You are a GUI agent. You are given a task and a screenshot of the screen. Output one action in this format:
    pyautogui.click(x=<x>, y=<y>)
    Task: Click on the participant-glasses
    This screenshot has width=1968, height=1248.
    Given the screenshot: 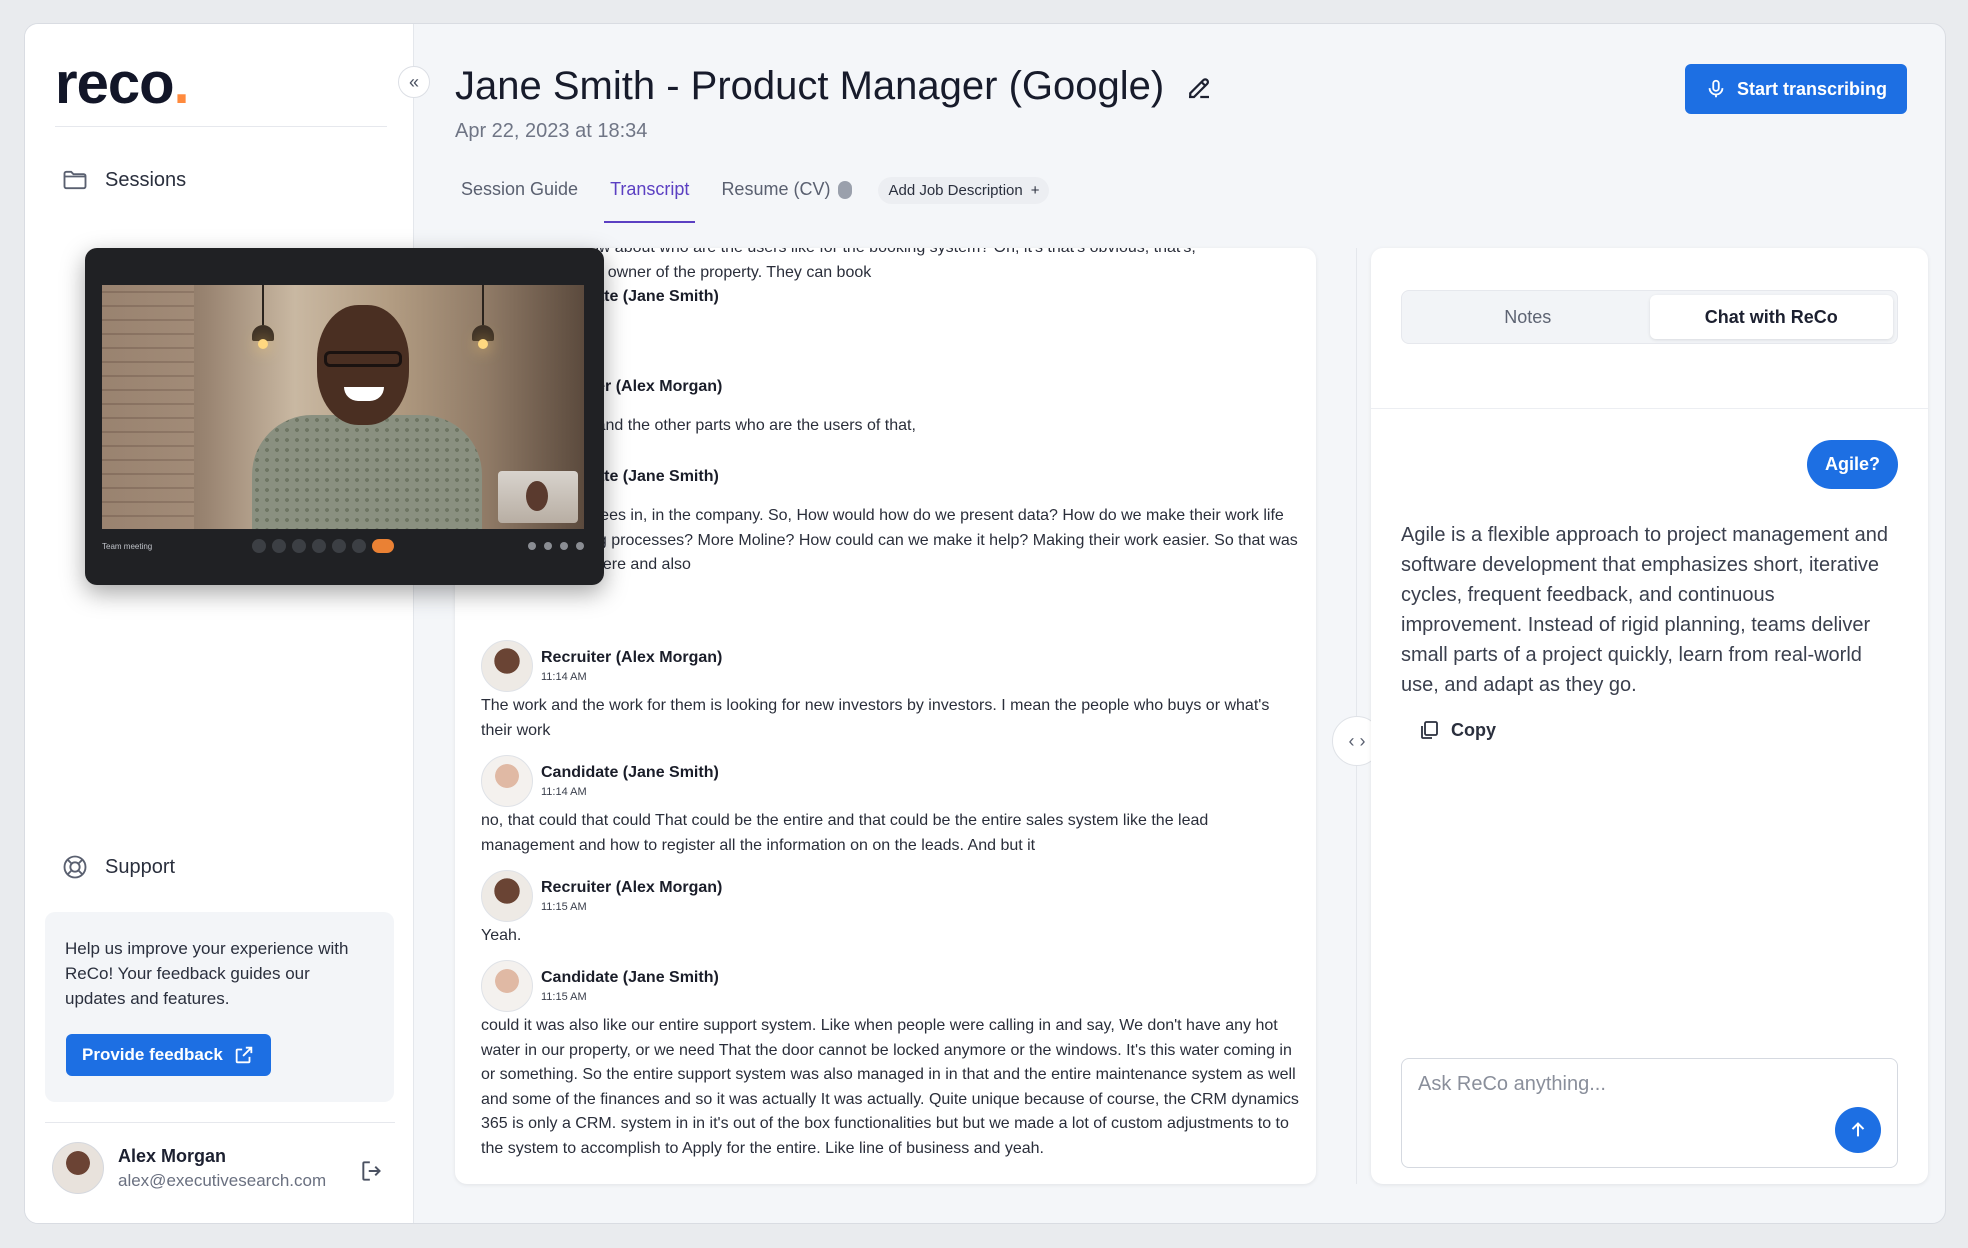 What is the action you would take?
    pyautogui.click(x=363, y=359)
    